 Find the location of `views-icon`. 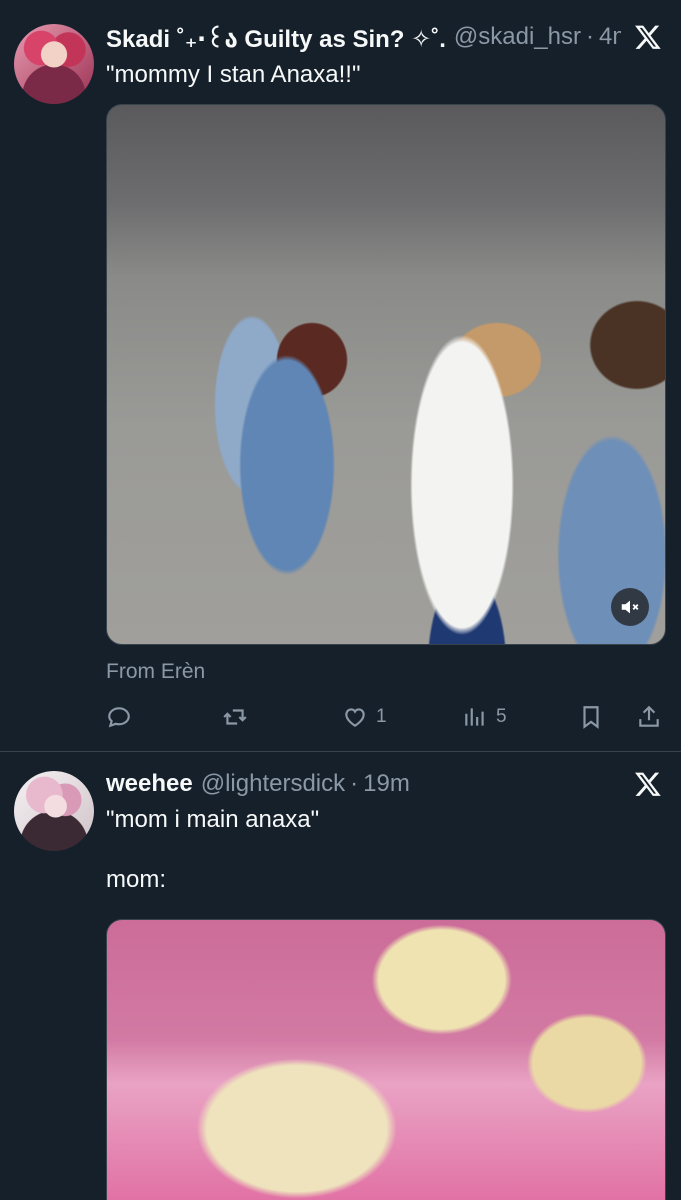

views-icon is located at coordinates (474, 717).